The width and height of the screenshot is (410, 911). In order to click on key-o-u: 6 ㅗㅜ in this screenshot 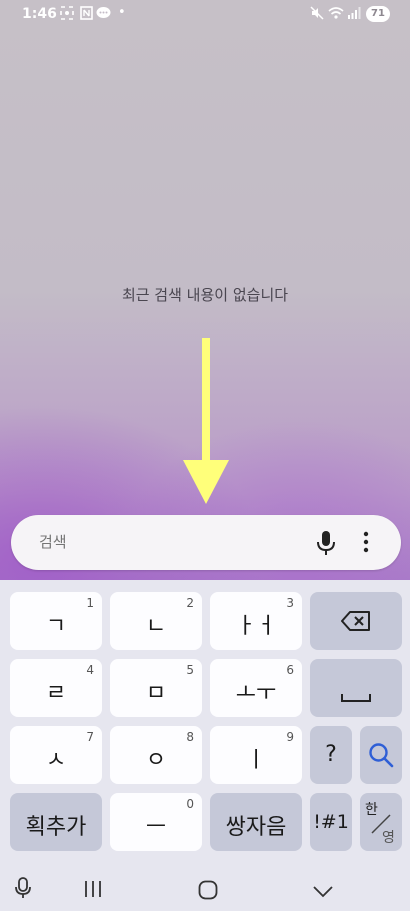, I will do `click(256, 688)`.